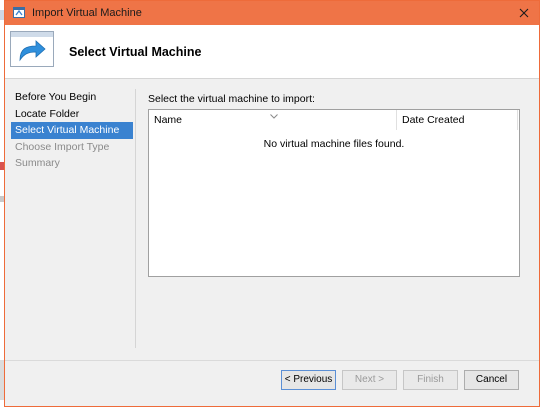  Describe the element at coordinates (272, 360) in the screenshot. I see `footer-divider` at that location.